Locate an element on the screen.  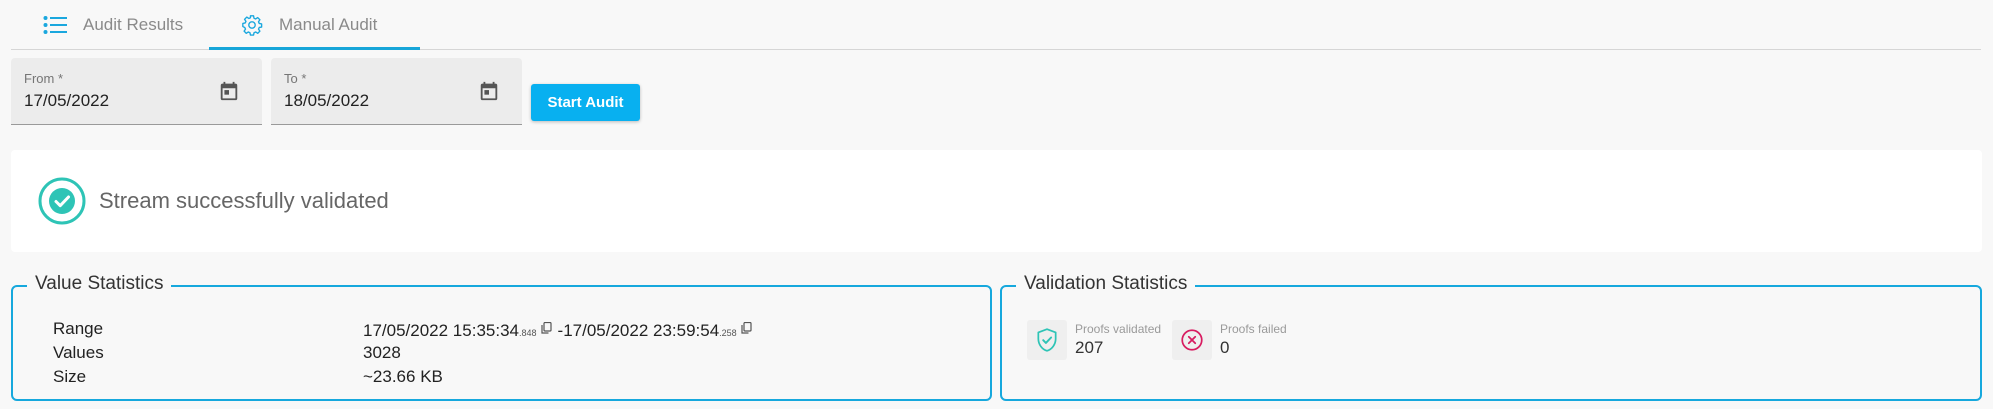
check-circle-icon is located at coordinates (62, 203).